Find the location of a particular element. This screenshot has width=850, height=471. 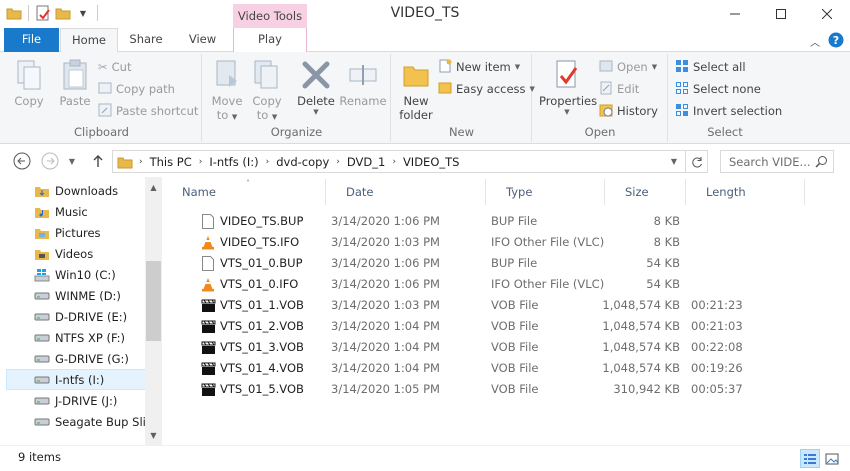

large-icons-view-icon is located at coordinates (832, 458).